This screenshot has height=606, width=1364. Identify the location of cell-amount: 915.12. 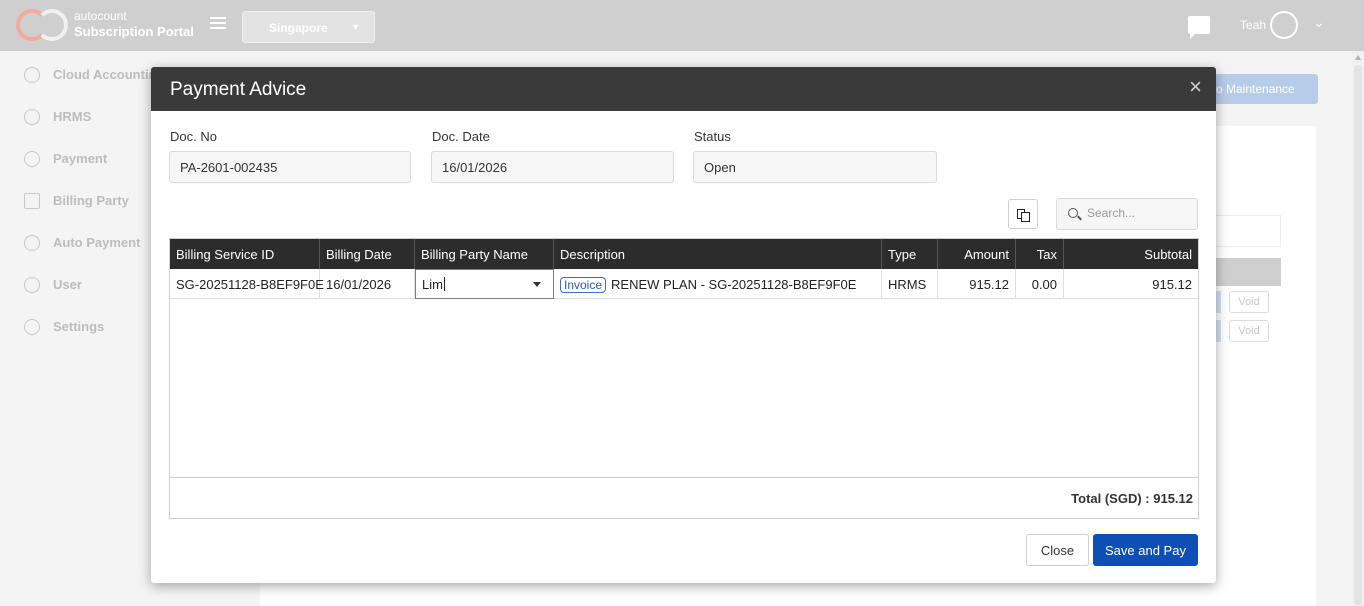
(977, 284).